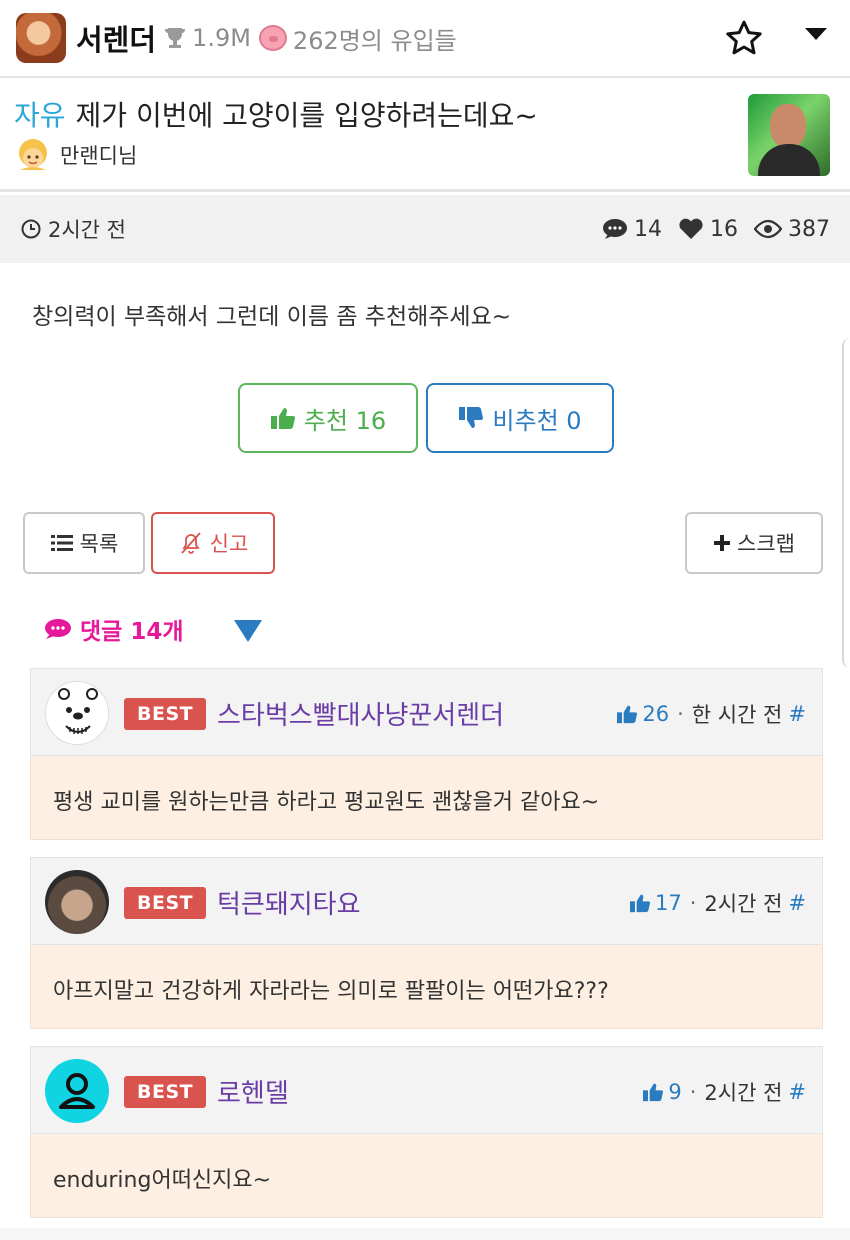  I want to click on post-category: 자유, so click(40, 115).